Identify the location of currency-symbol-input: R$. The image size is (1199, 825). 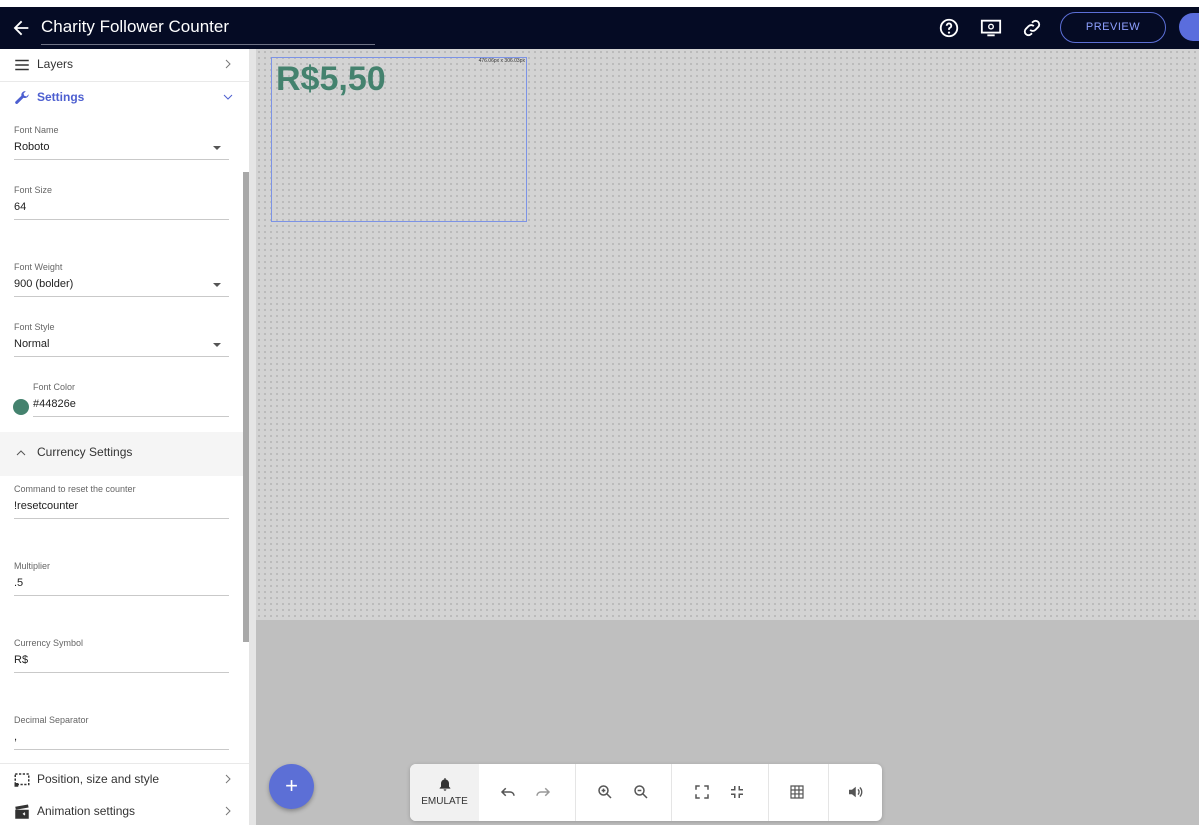
(121, 663).